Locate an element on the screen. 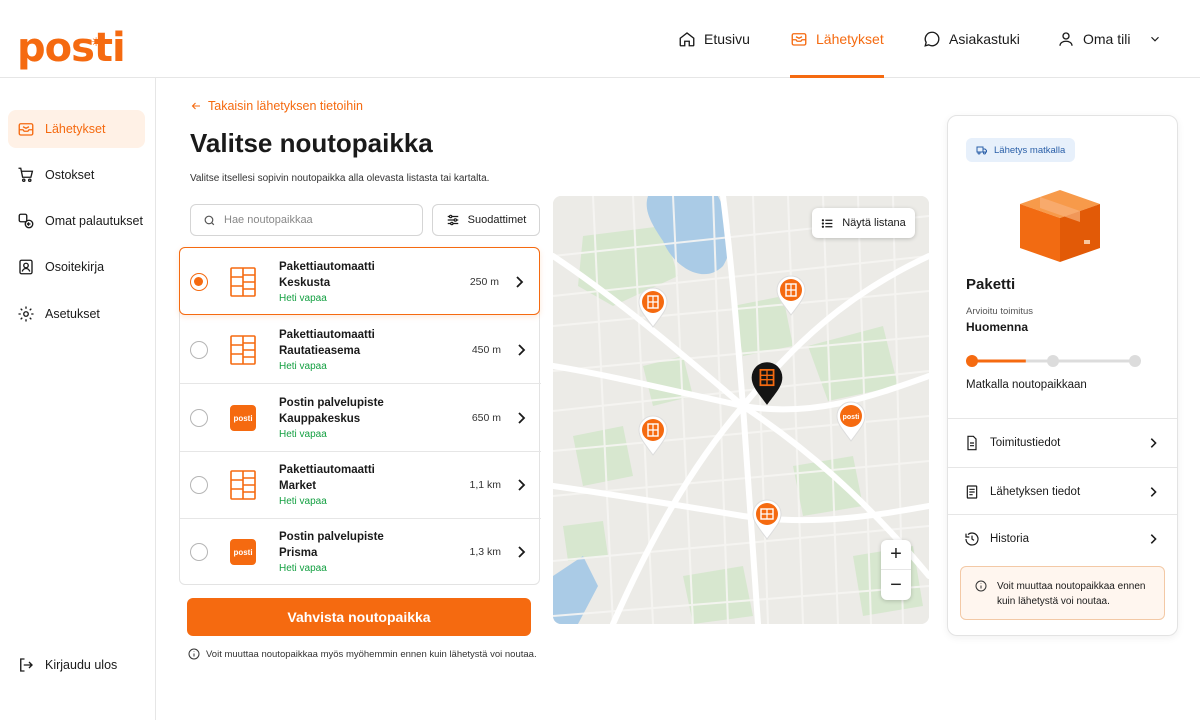 This screenshot has width=1200, height=720. back-link-label: Takaisin lähetyksen tietoihin is located at coordinates (285, 106).